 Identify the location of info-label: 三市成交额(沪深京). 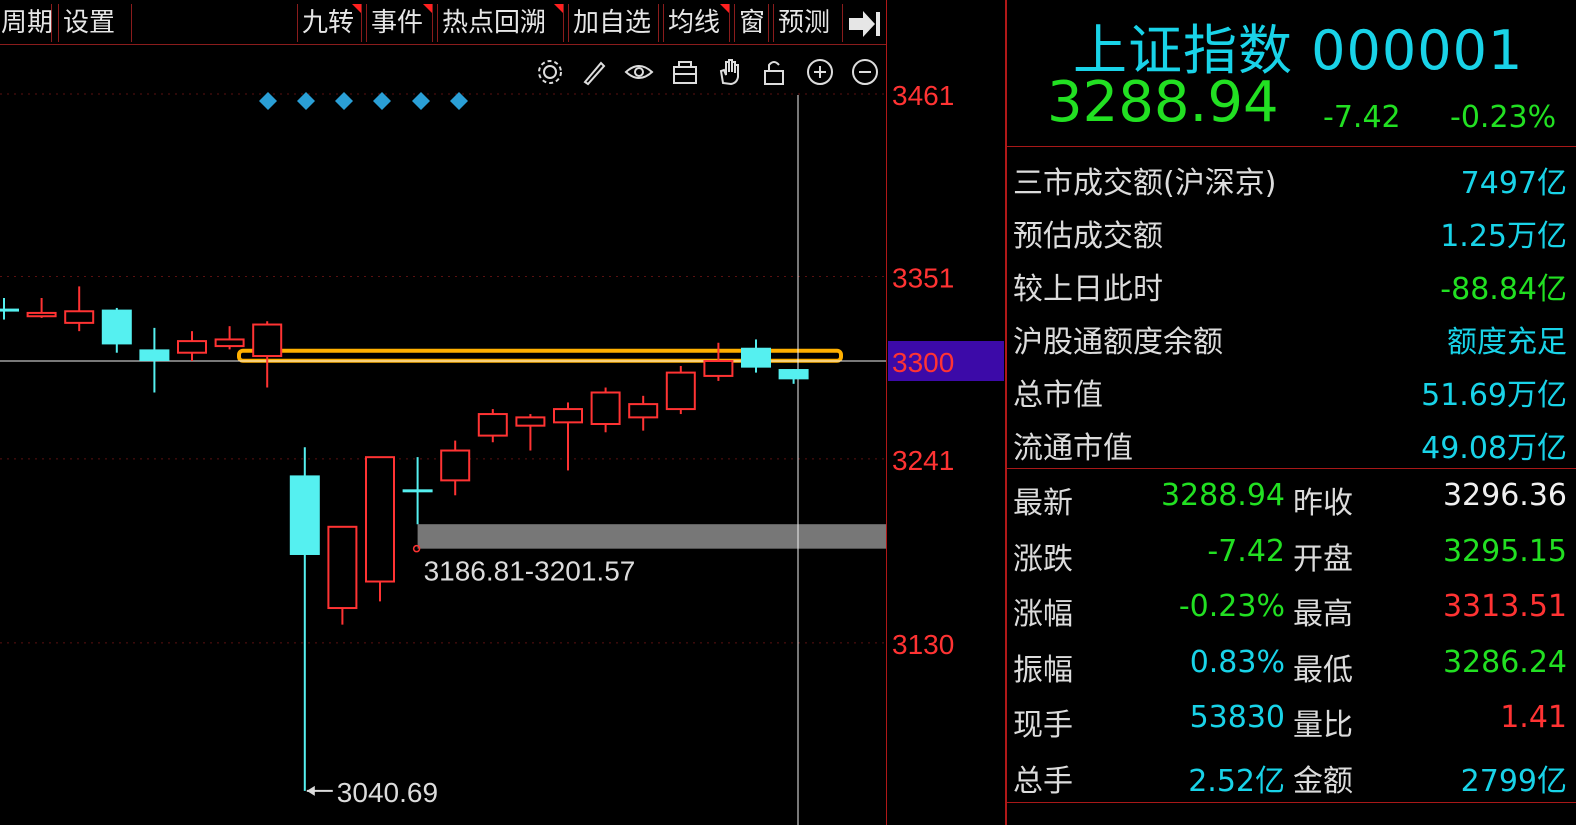
(1145, 183).